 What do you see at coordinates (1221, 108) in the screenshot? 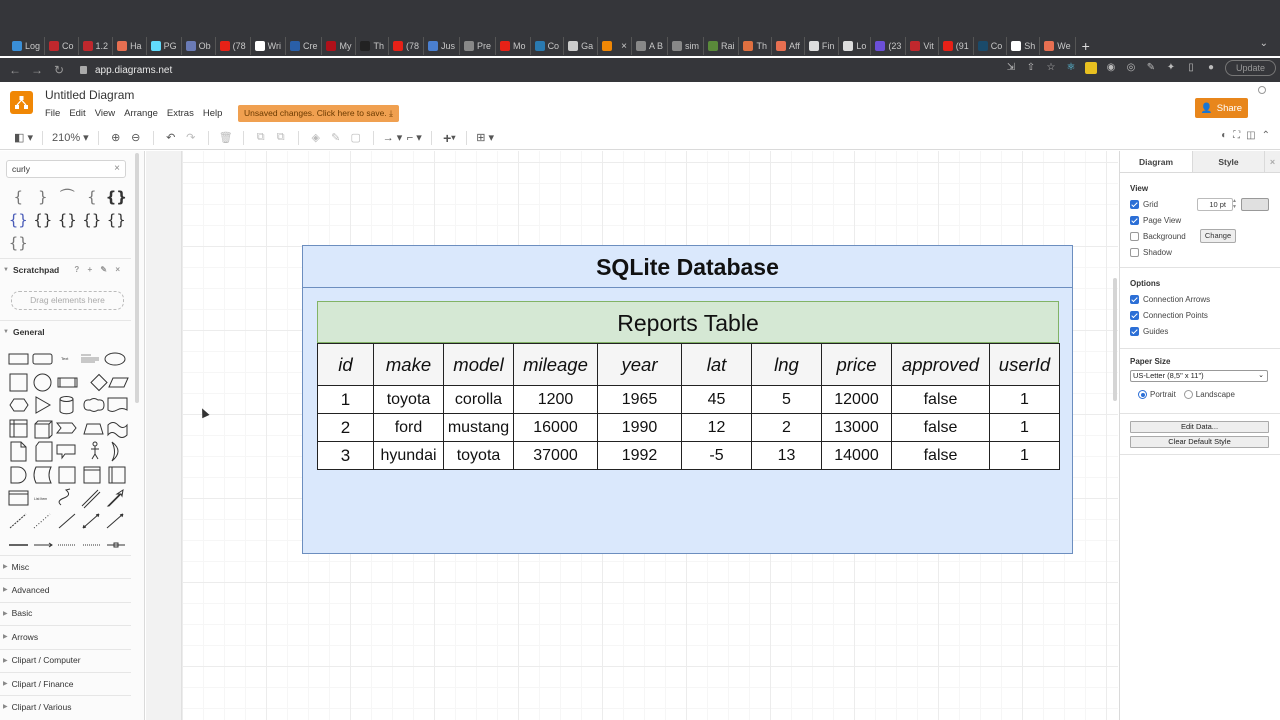
I see `share-button: 👤 Share` at bounding box center [1221, 108].